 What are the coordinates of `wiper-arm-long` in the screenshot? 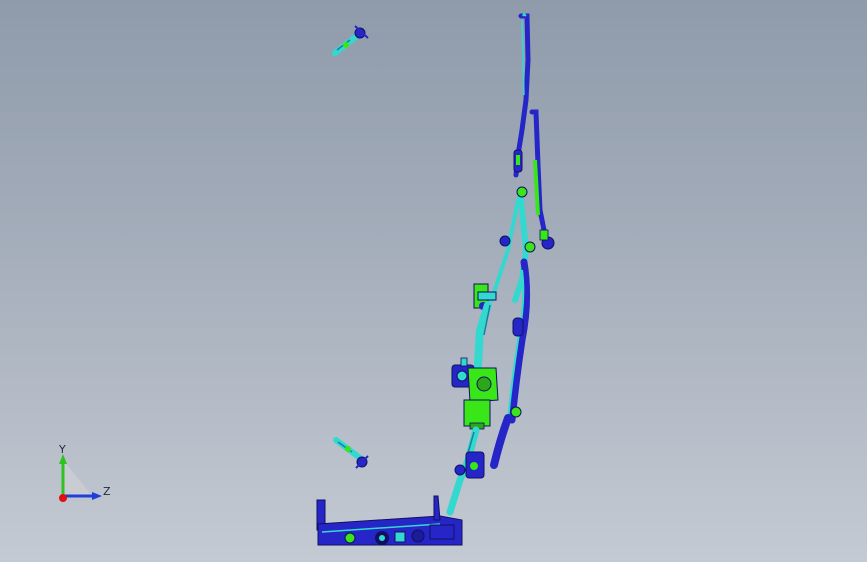 It's located at (522, 95).